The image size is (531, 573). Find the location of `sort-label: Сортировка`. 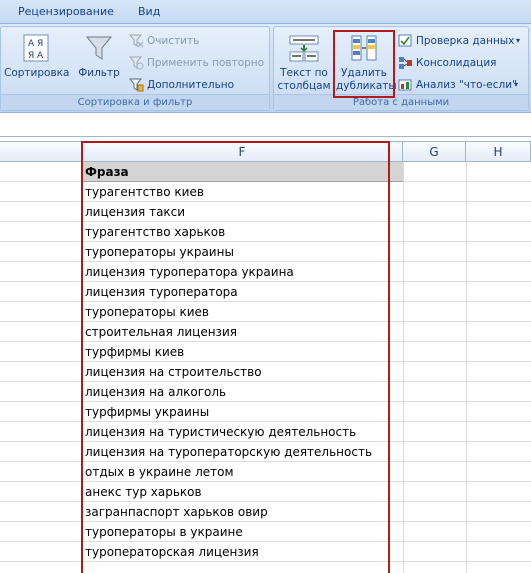

sort-label: Сортировка is located at coordinates (37, 73).